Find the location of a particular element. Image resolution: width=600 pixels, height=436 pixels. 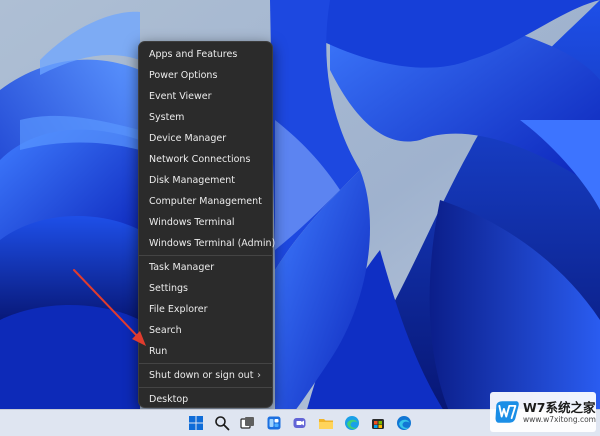

task-view-icon is located at coordinates (248, 423).